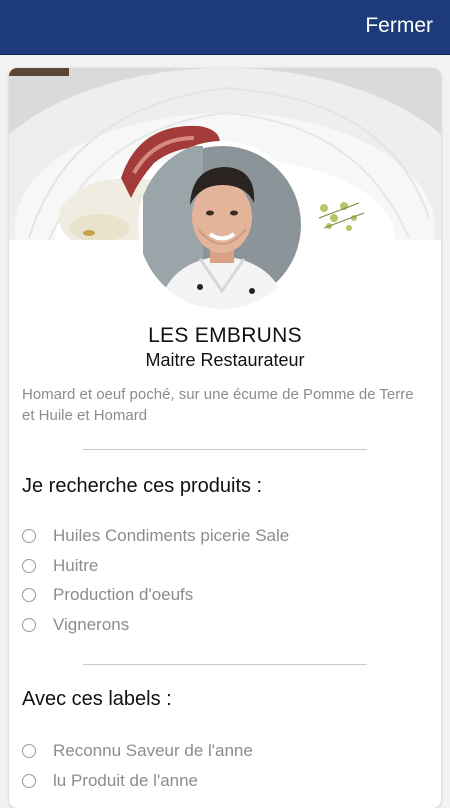 The height and width of the screenshot is (808, 450). I want to click on product-option-label: Huitre, so click(76, 565).